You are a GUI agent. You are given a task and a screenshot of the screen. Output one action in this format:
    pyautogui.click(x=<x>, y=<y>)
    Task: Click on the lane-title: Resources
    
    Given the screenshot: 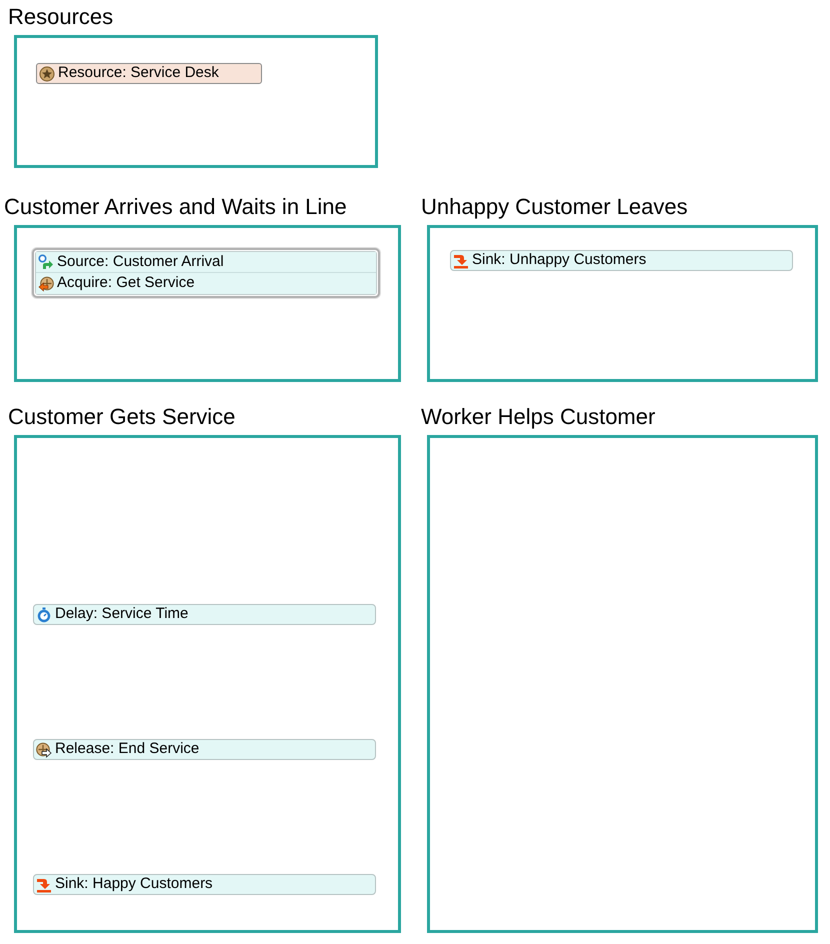 What is the action you would take?
    pyautogui.click(x=61, y=17)
    